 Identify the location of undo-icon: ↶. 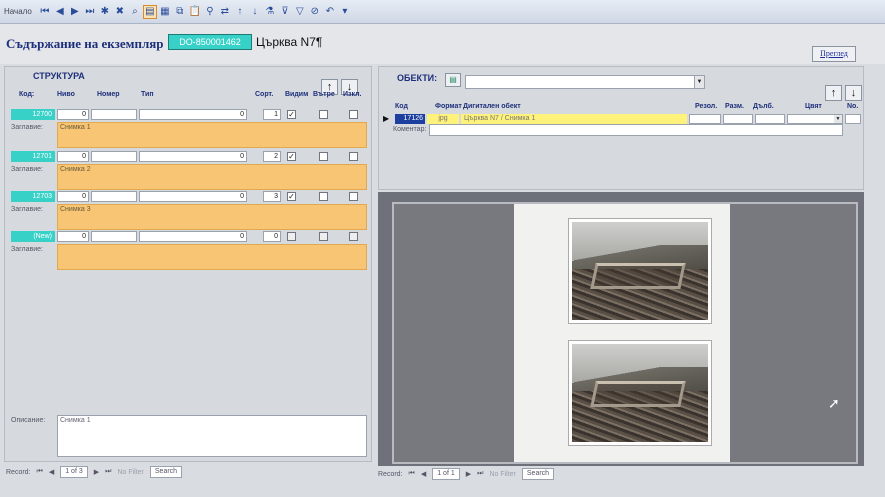
(330, 12).